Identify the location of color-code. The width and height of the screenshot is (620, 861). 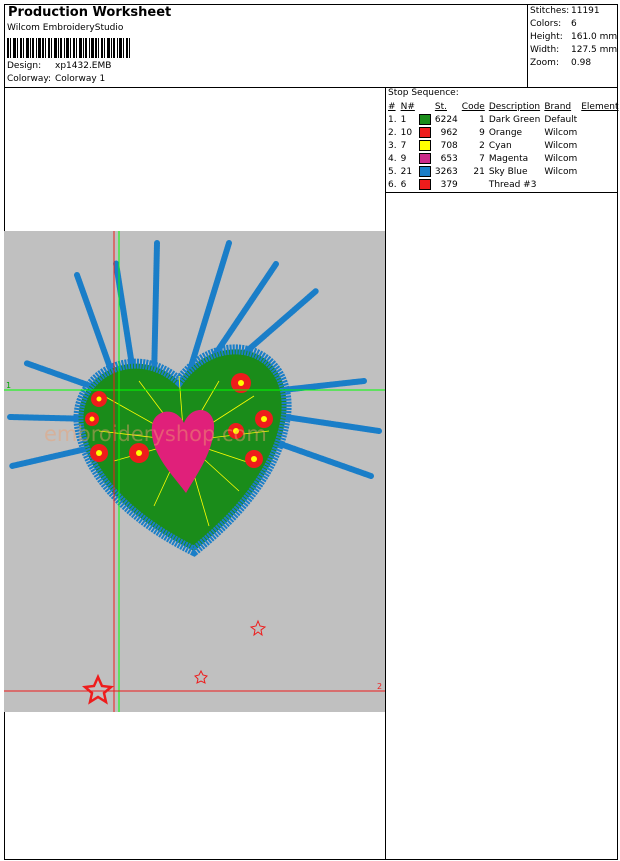
(473, 184).